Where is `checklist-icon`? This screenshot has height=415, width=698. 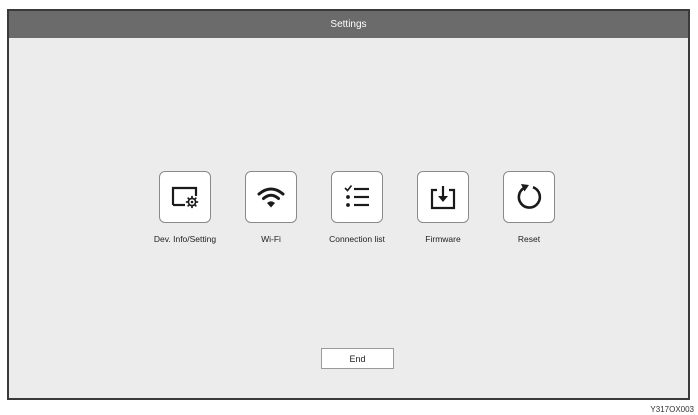 checklist-icon is located at coordinates (356, 196).